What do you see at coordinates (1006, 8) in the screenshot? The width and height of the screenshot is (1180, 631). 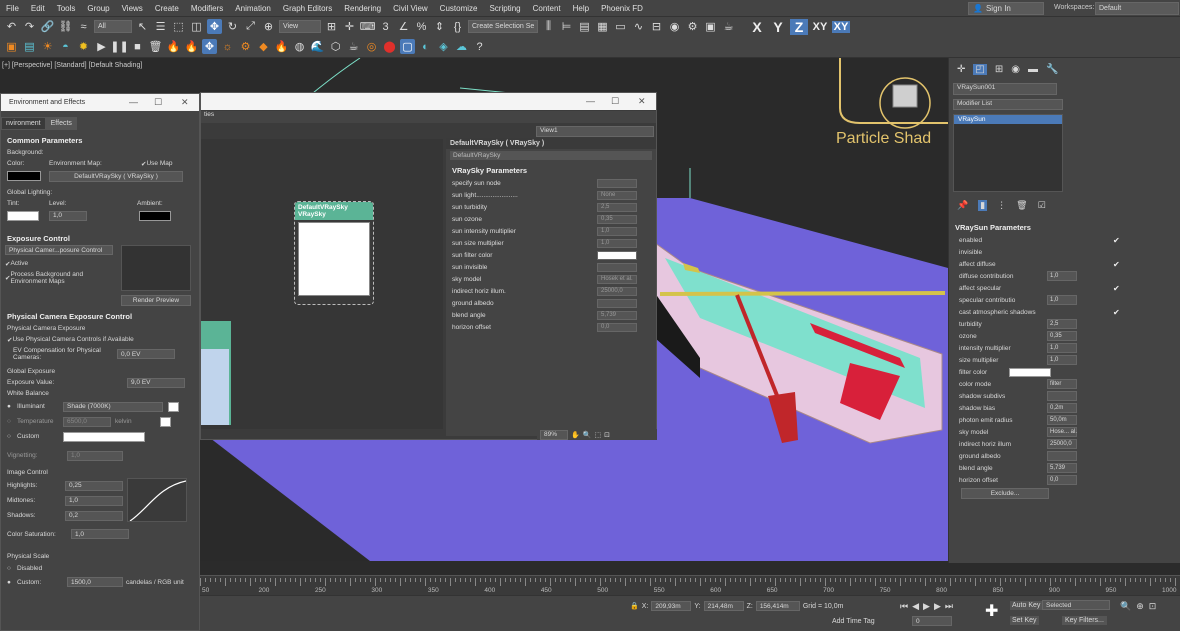 I see `sign-in-dropdown: 👤 Sign In` at bounding box center [1006, 8].